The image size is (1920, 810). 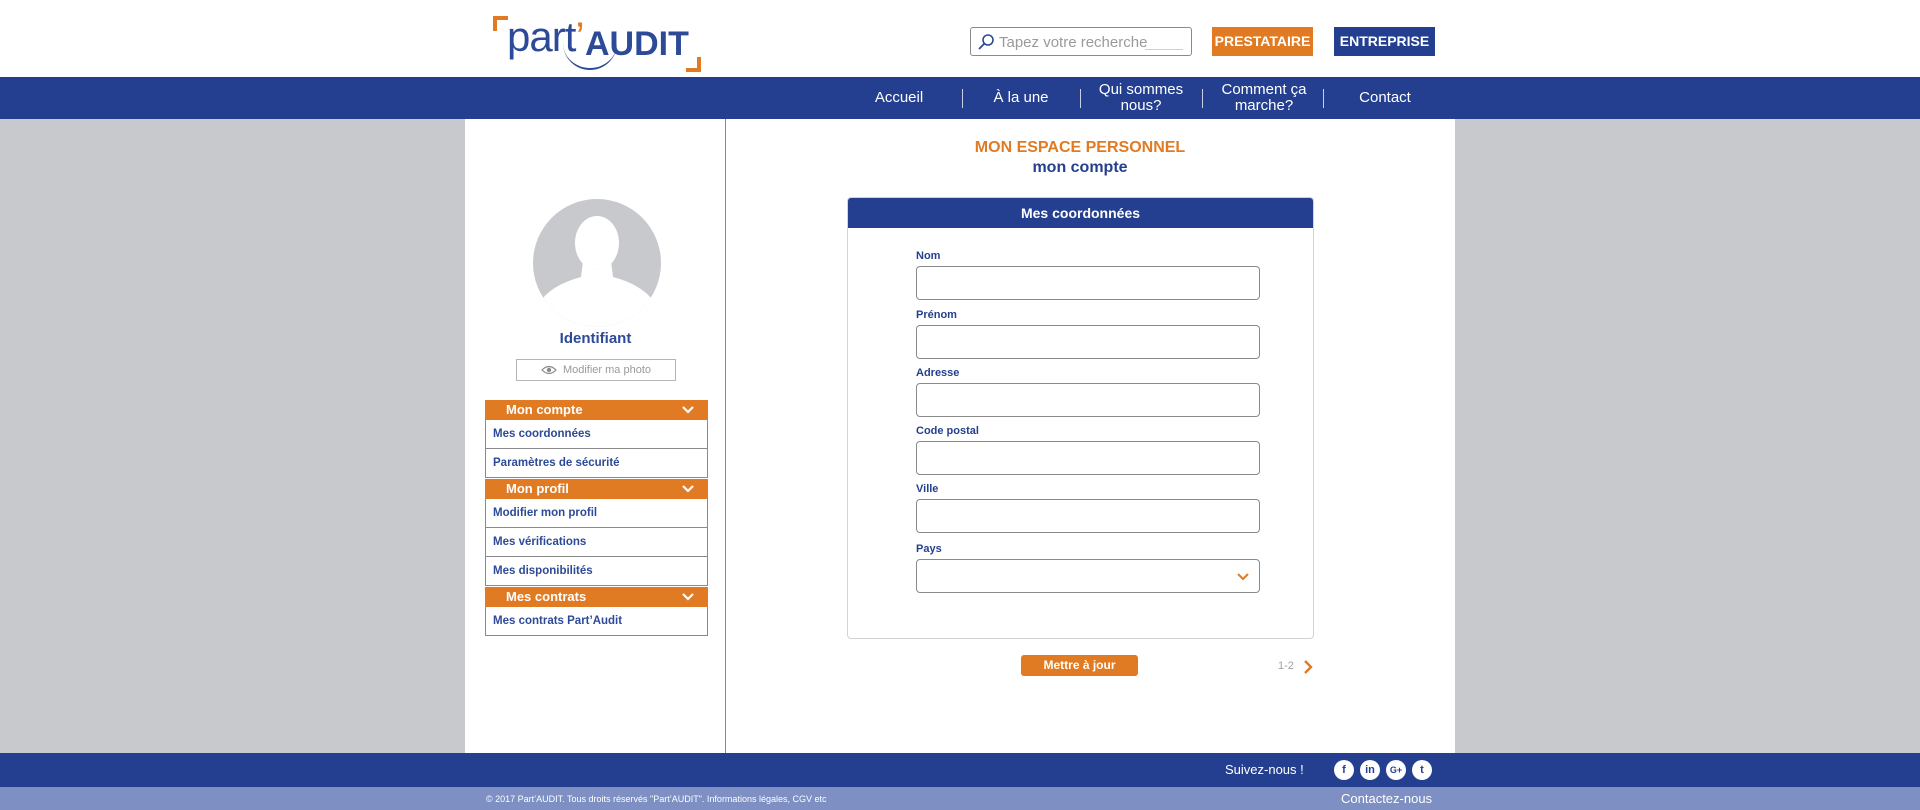 What do you see at coordinates (596, 410) in the screenshot?
I see `menu-header-mon-compte: Mon compte` at bounding box center [596, 410].